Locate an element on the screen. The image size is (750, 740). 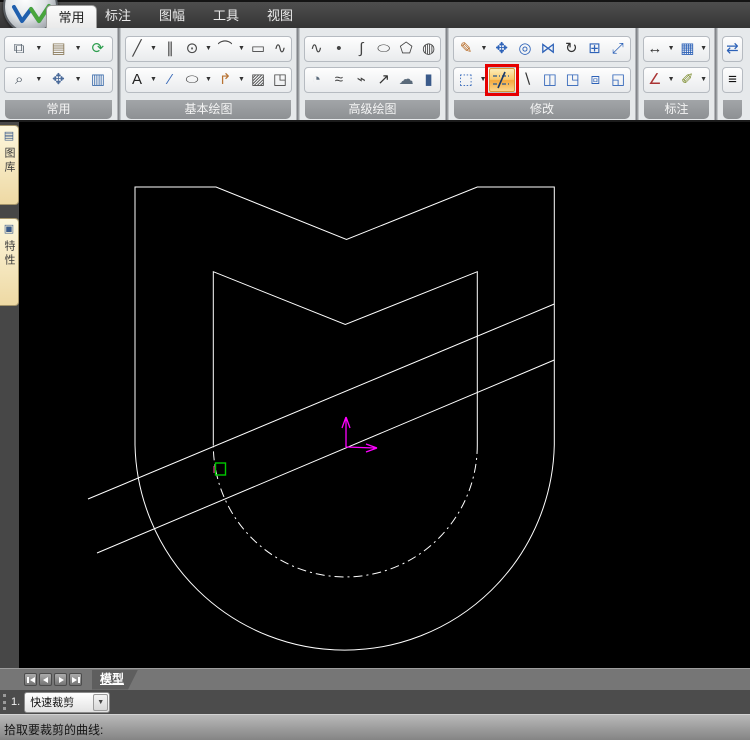
group-label: 高级绘图 is located at coordinates (372, 109).